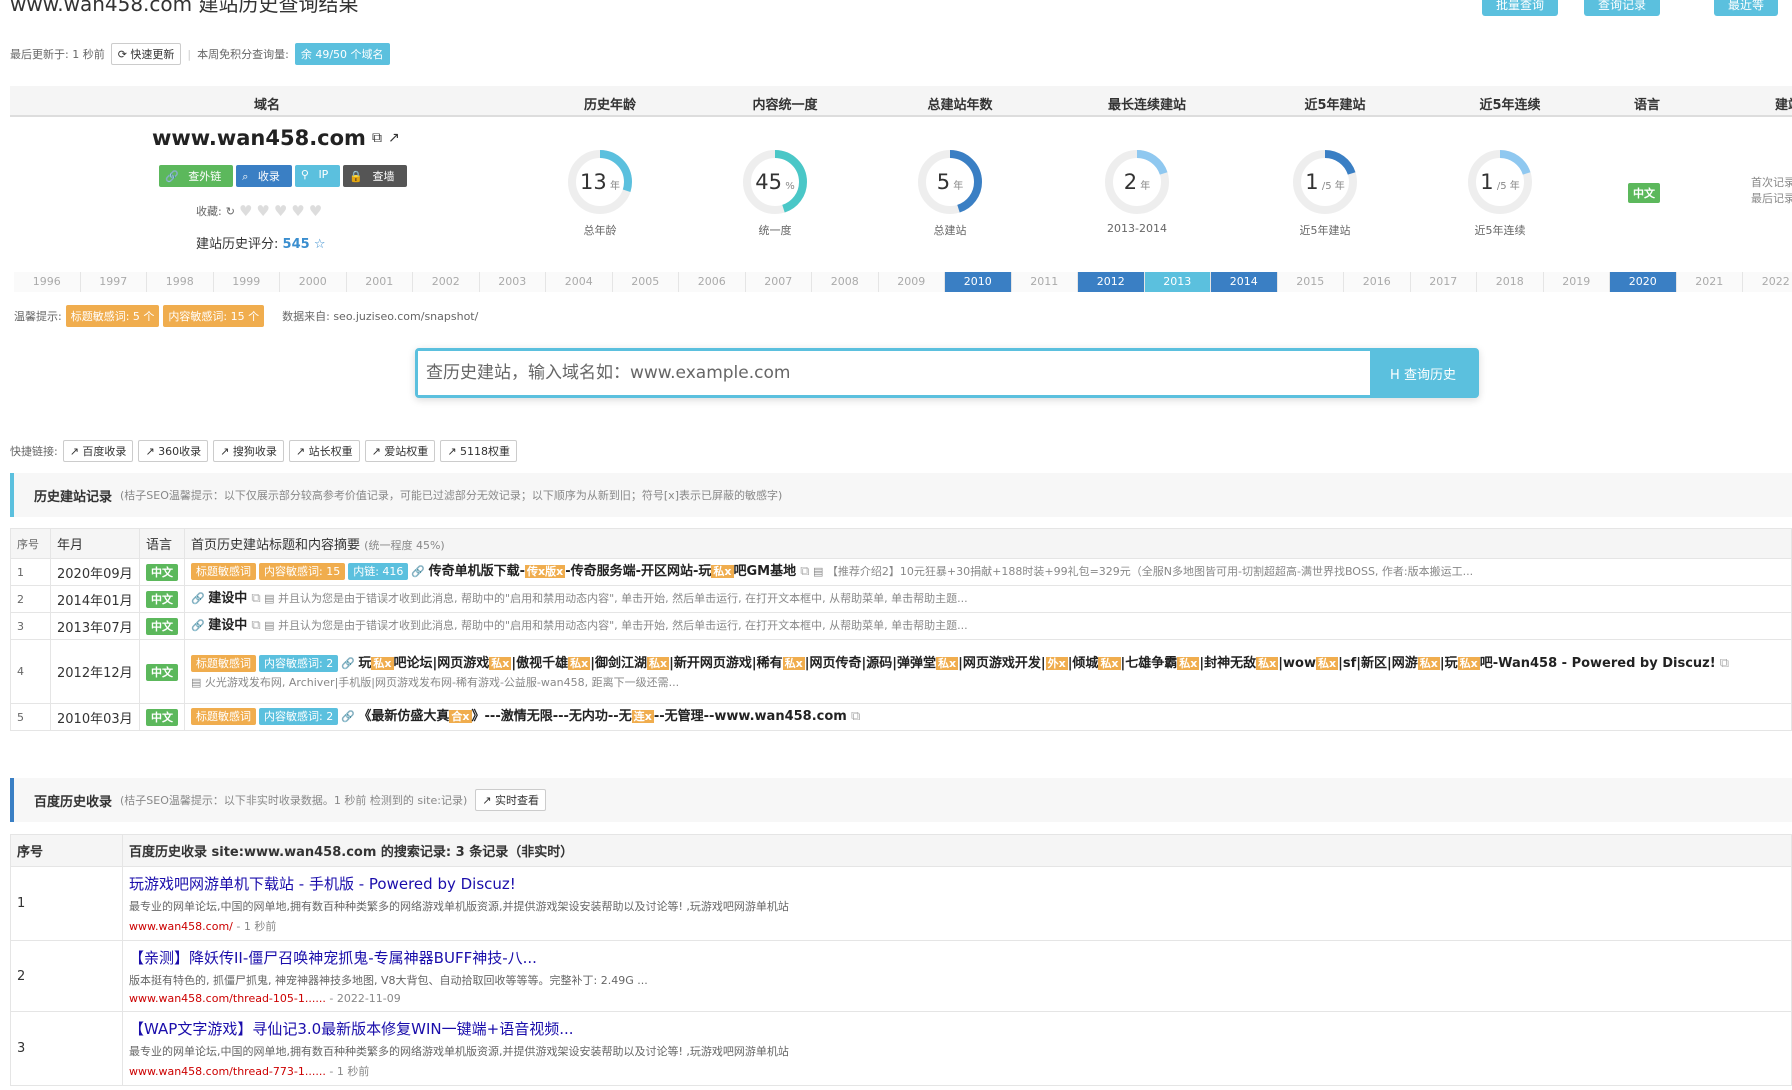 The height and width of the screenshot is (1090, 1792). I want to click on record-tag: 内容敏感词: 2, so click(299, 663).